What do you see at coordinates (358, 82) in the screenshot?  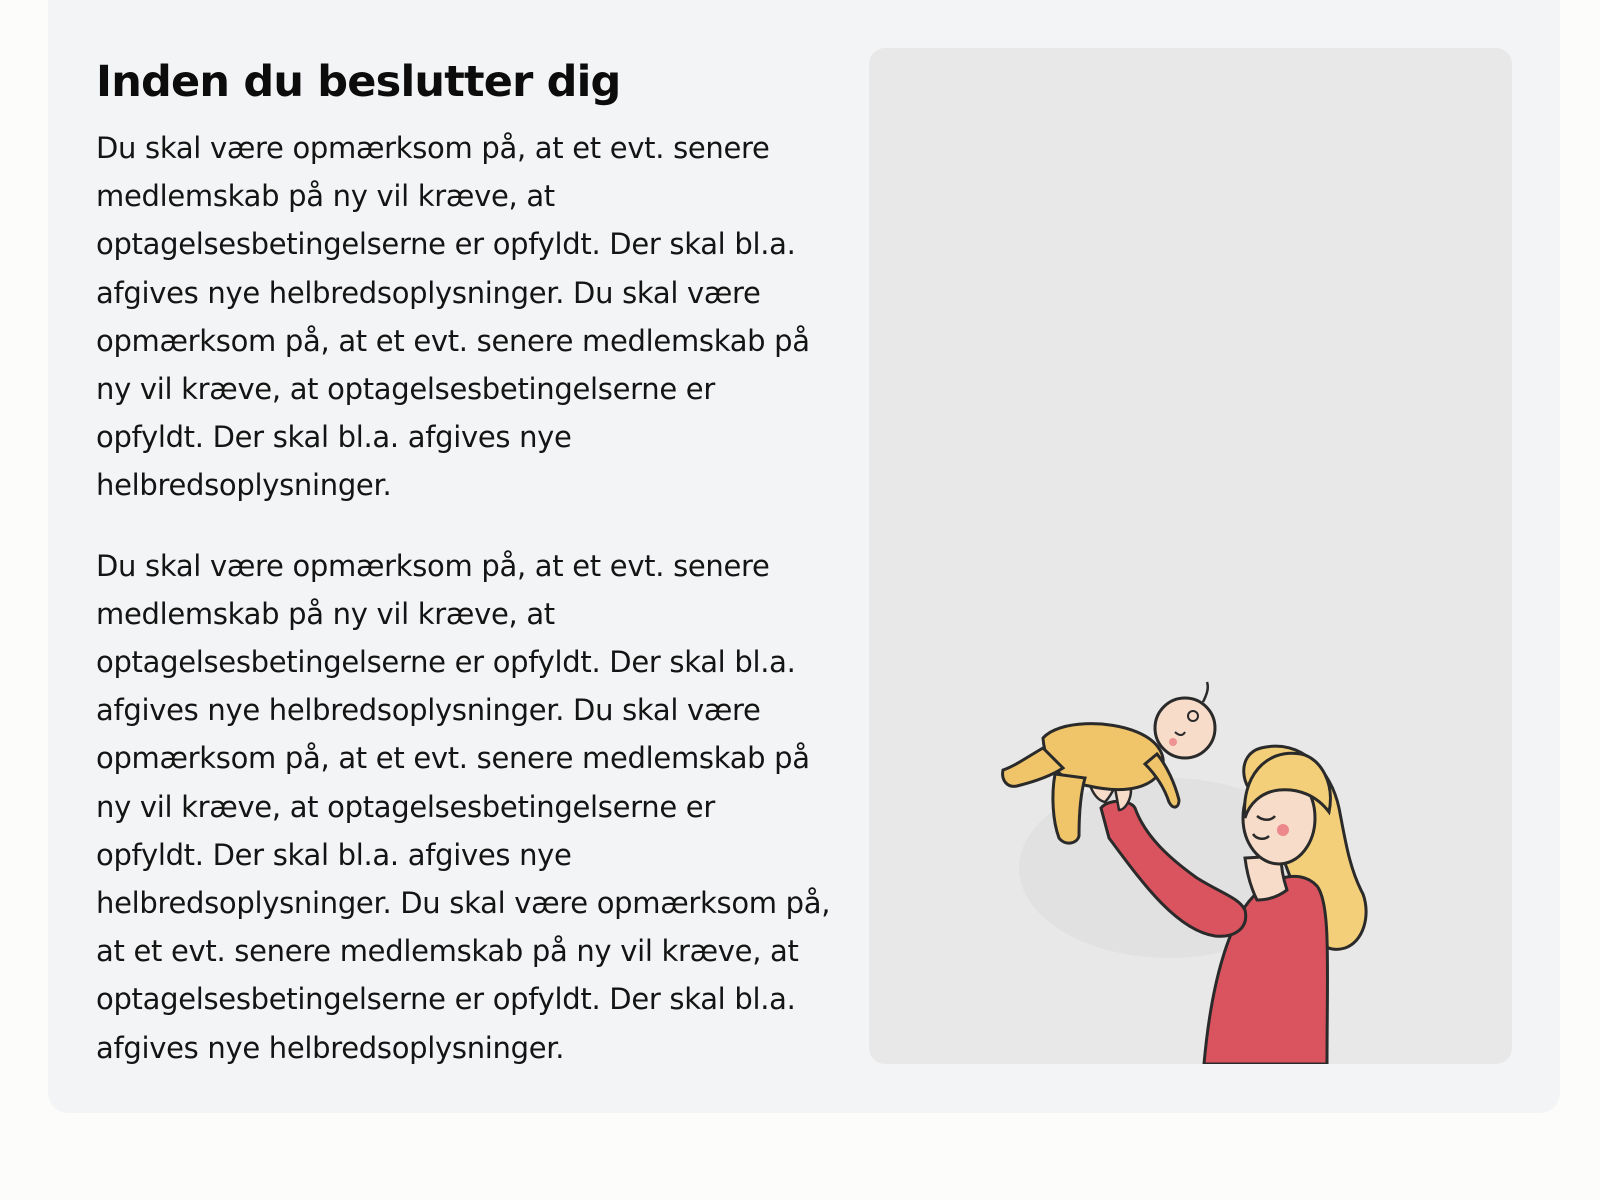 I see `section-heading: Inden du beslutter dig` at bounding box center [358, 82].